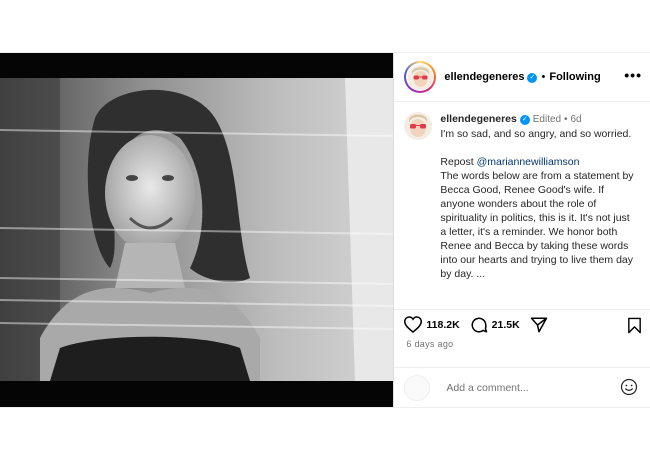  What do you see at coordinates (429, 344) in the screenshot?
I see `post-age: 6 days ago` at bounding box center [429, 344].